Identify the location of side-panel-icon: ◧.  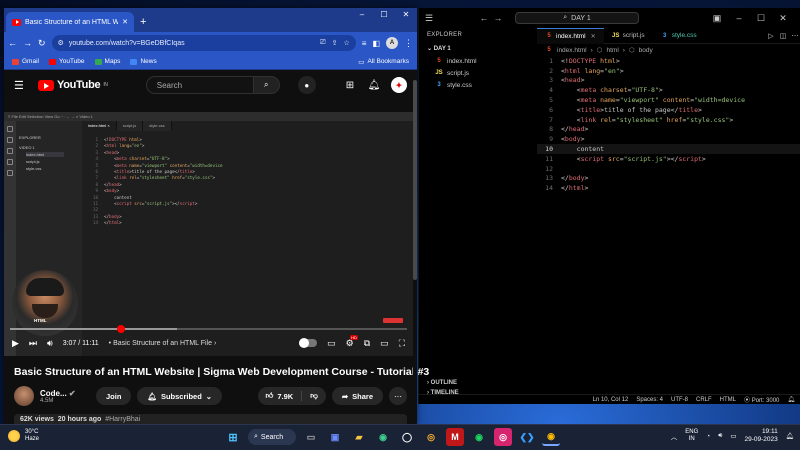
(376, 43).